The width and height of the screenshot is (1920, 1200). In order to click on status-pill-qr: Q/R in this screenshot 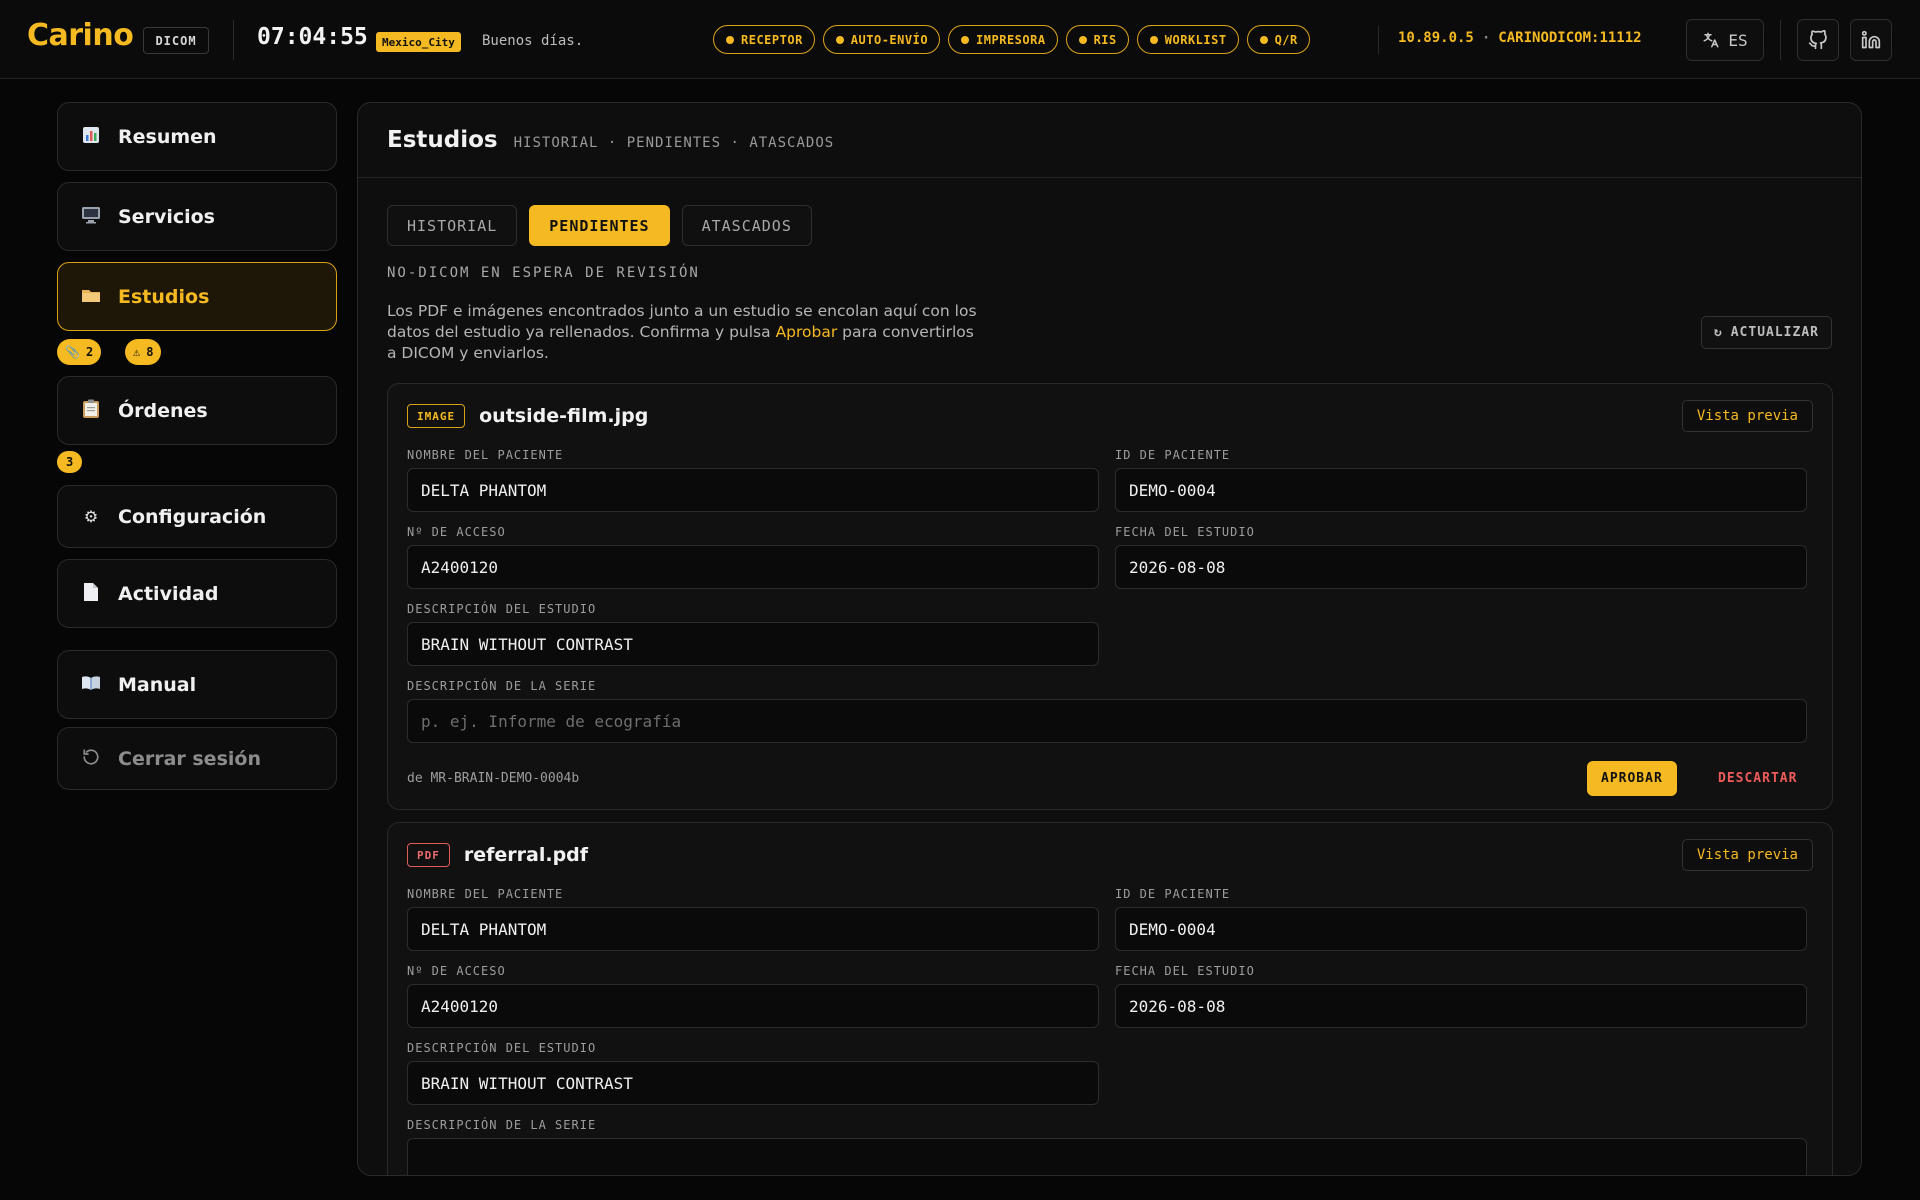, I will do `click(1278, 39)`.